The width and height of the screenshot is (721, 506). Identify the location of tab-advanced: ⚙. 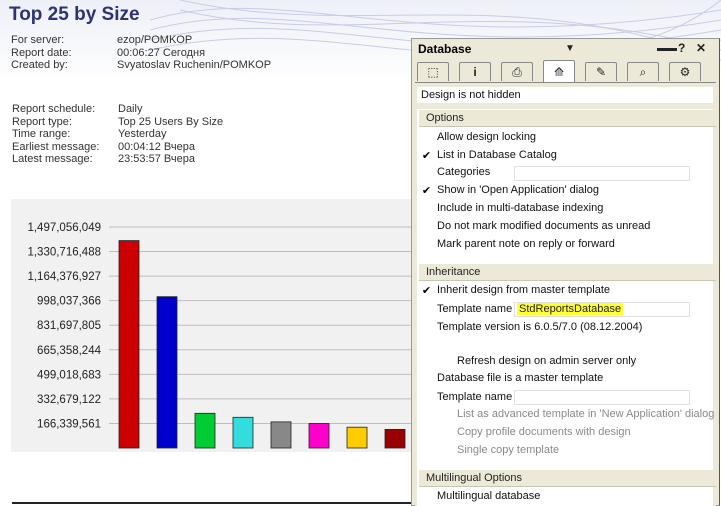
(685, 71).